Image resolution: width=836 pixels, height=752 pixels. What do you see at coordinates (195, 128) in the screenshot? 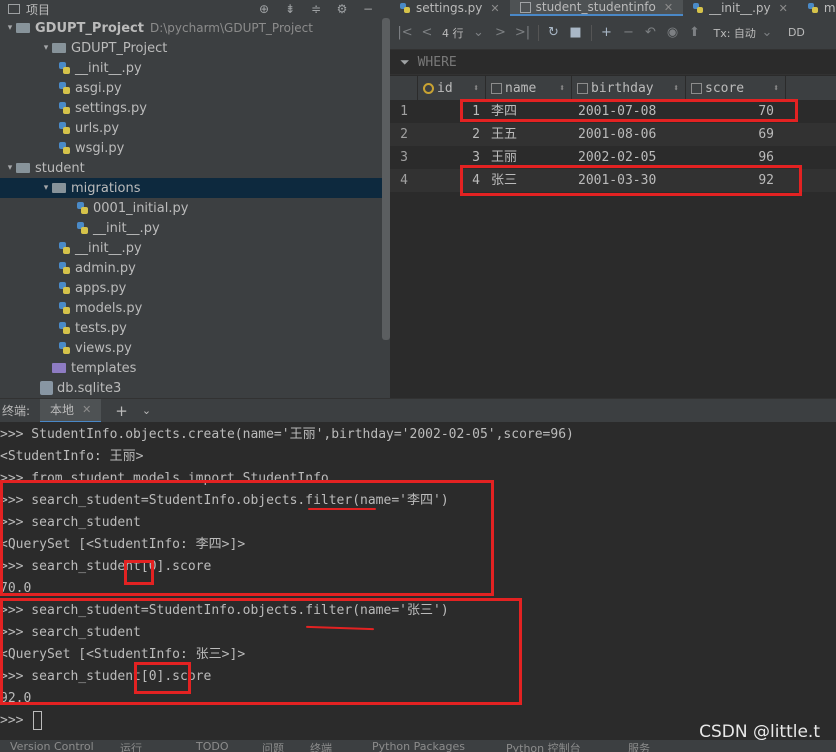
I see `tree-item: urls.py` at bounding box center [195, 128].